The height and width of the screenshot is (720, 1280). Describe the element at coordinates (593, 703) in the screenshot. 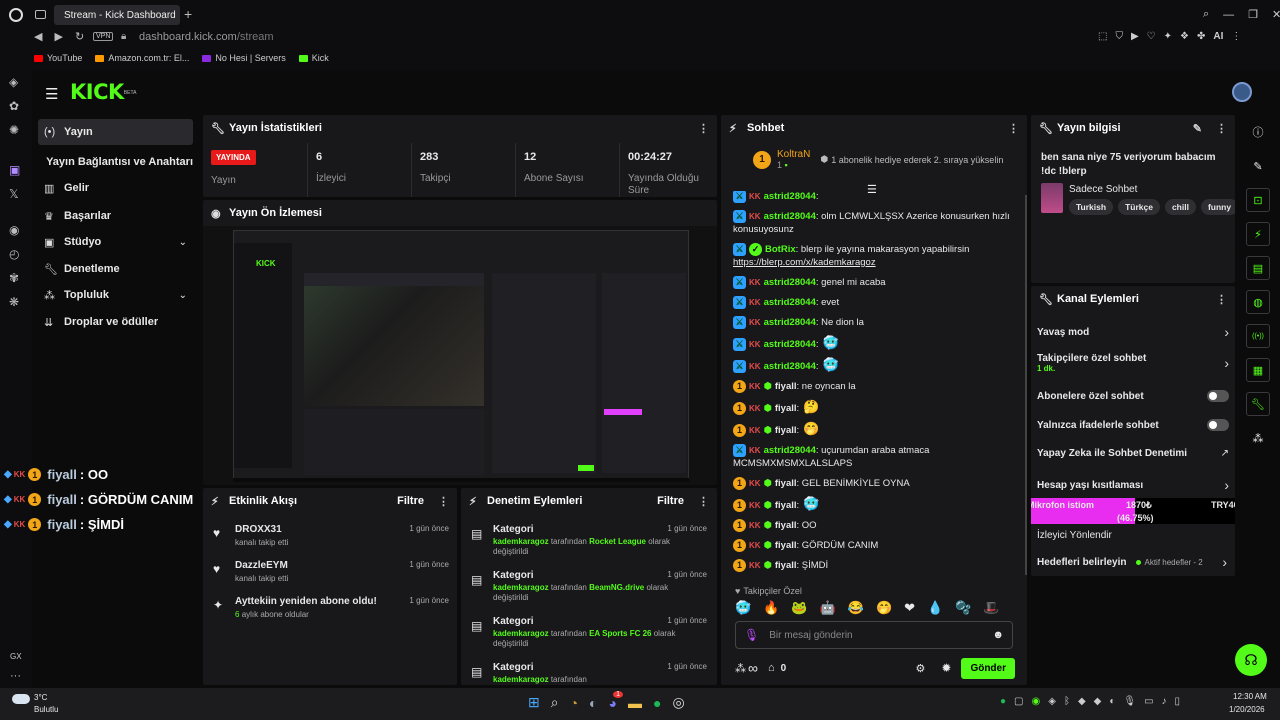

I see `steam-icon: ◐` at that location.